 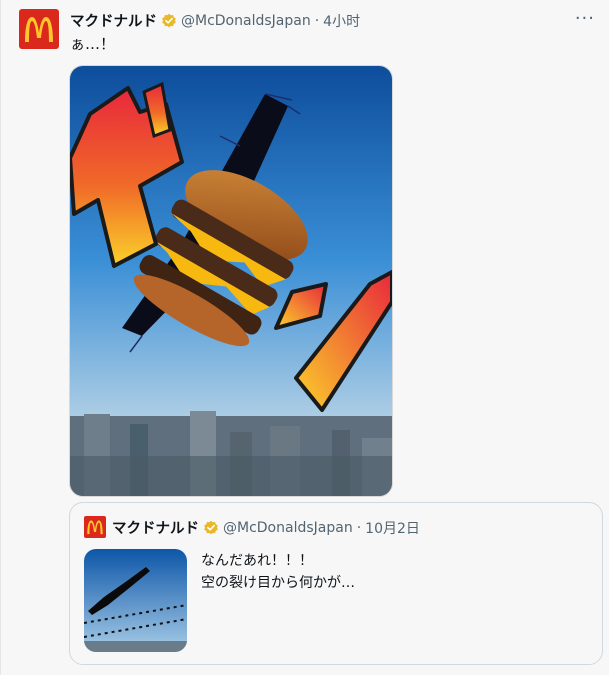 What do you see at coordinates (392, 528) in the screenshot?
I see `quoted-timestamp: 10月2日` at bounding box center [392, 528].